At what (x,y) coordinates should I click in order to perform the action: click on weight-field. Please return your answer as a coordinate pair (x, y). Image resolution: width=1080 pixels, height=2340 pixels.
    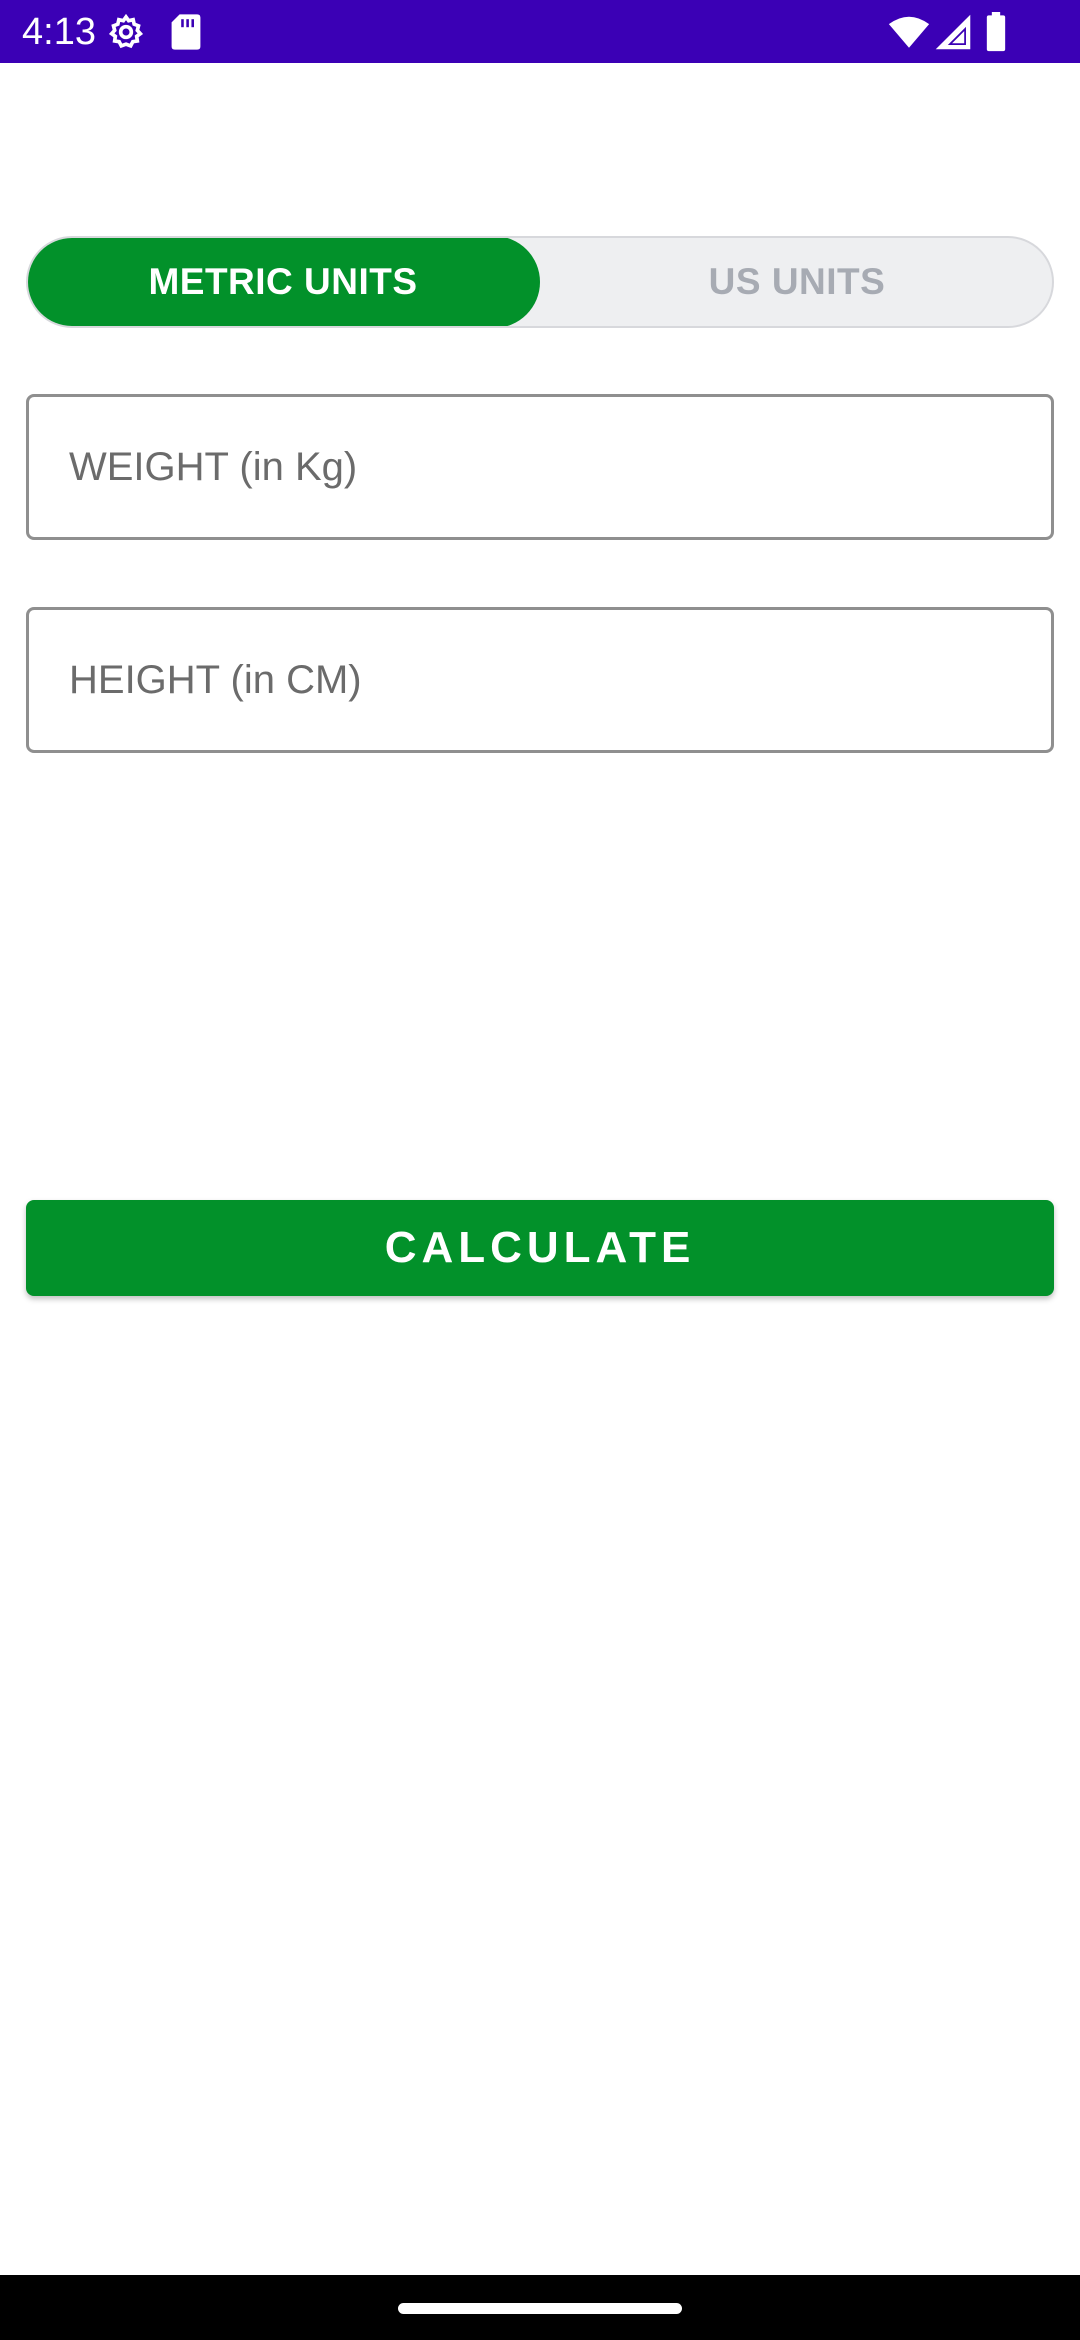
    Looking at the image, I should click on (540, 467).